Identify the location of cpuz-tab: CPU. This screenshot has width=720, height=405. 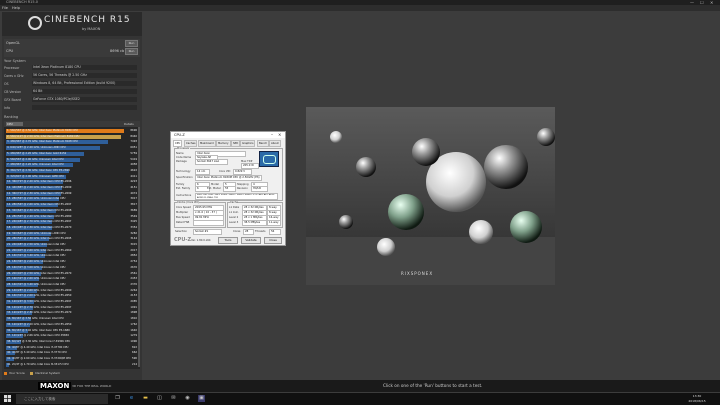
(178, 143).